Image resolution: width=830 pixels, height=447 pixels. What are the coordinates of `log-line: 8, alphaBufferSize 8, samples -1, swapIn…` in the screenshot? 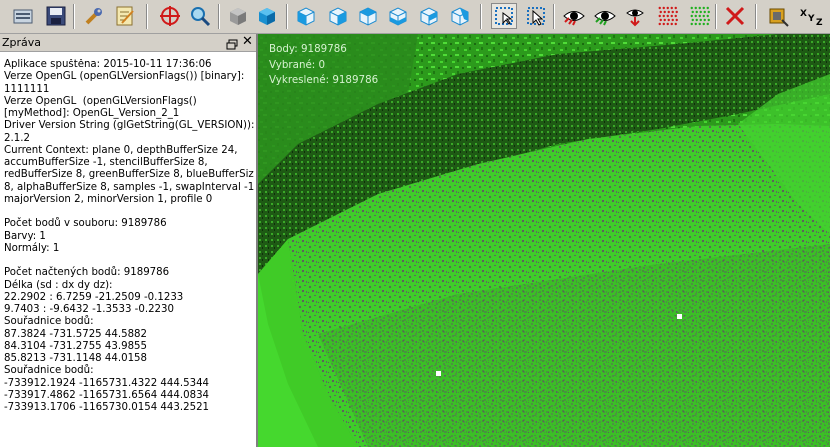 It's located at (129, 187).